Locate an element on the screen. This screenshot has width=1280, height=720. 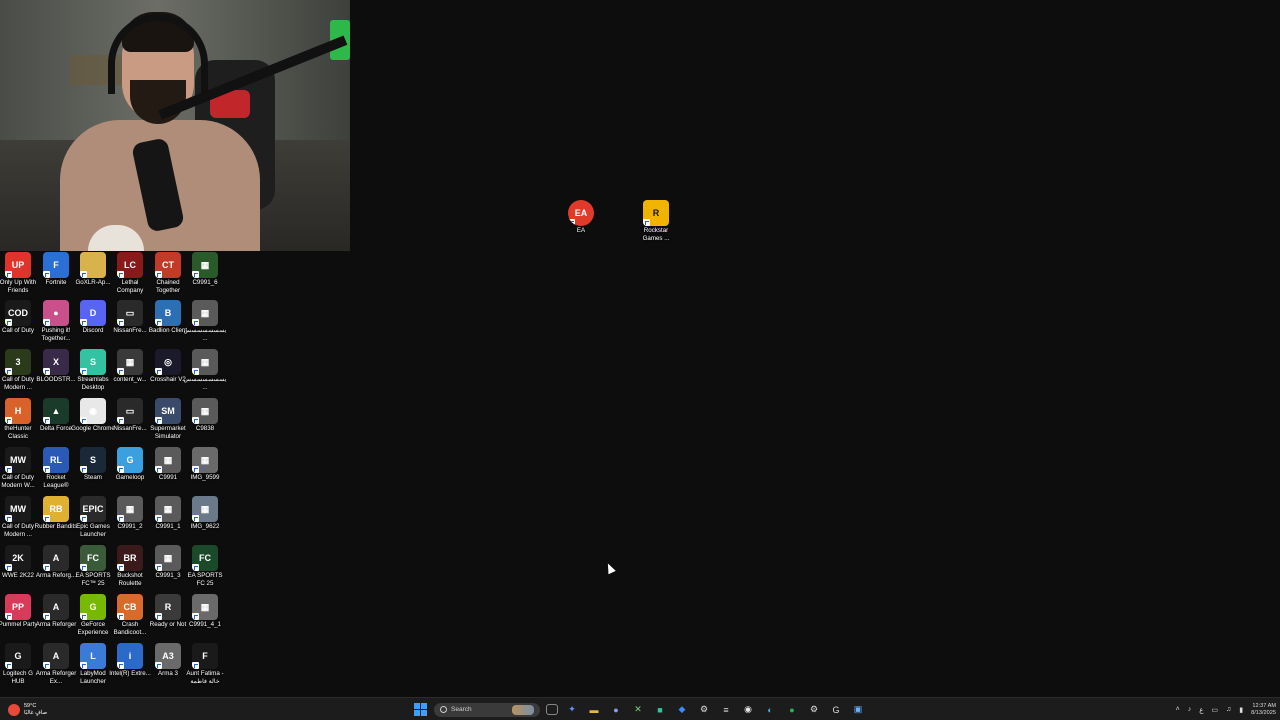
battery-icon: ▮ is located at coordinates (1241, 710).